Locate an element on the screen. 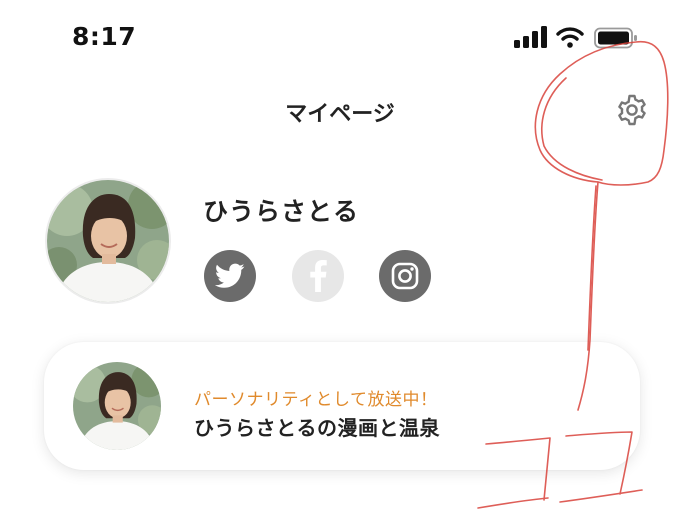 The width and height of the screenshot is (680, 525). battery-icon is located at coordinates (616, 38).